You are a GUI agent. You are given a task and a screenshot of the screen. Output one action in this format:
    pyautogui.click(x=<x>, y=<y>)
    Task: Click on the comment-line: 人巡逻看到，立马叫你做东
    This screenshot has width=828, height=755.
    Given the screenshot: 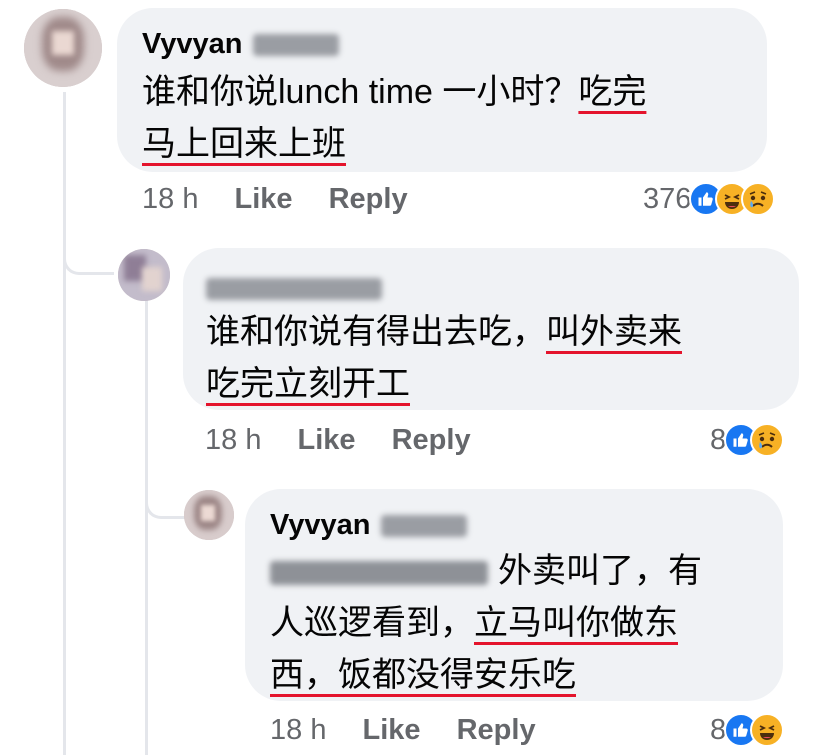 What is the action you would take?
    pyautogui.click(x=474, y=623)
    